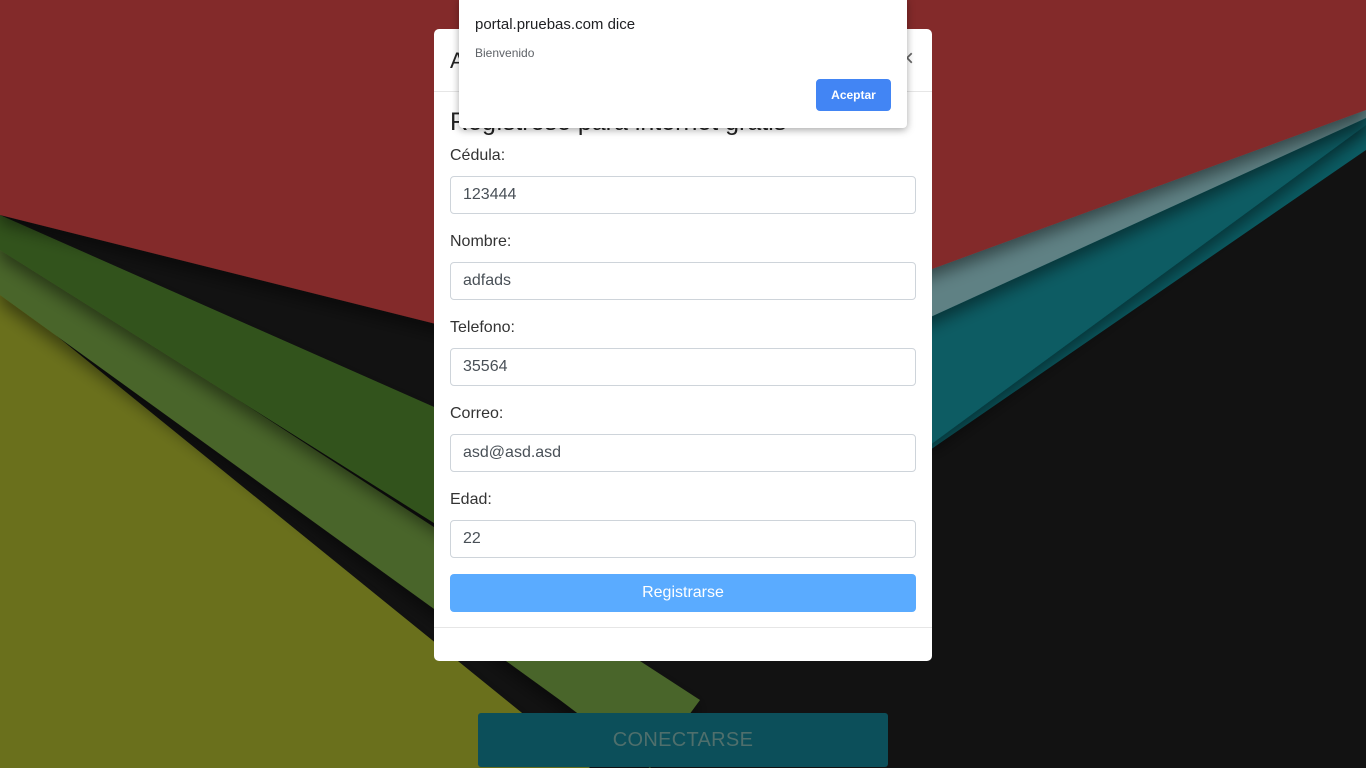  I want to click on cedula-label: Cédula:, so click(478, 155).